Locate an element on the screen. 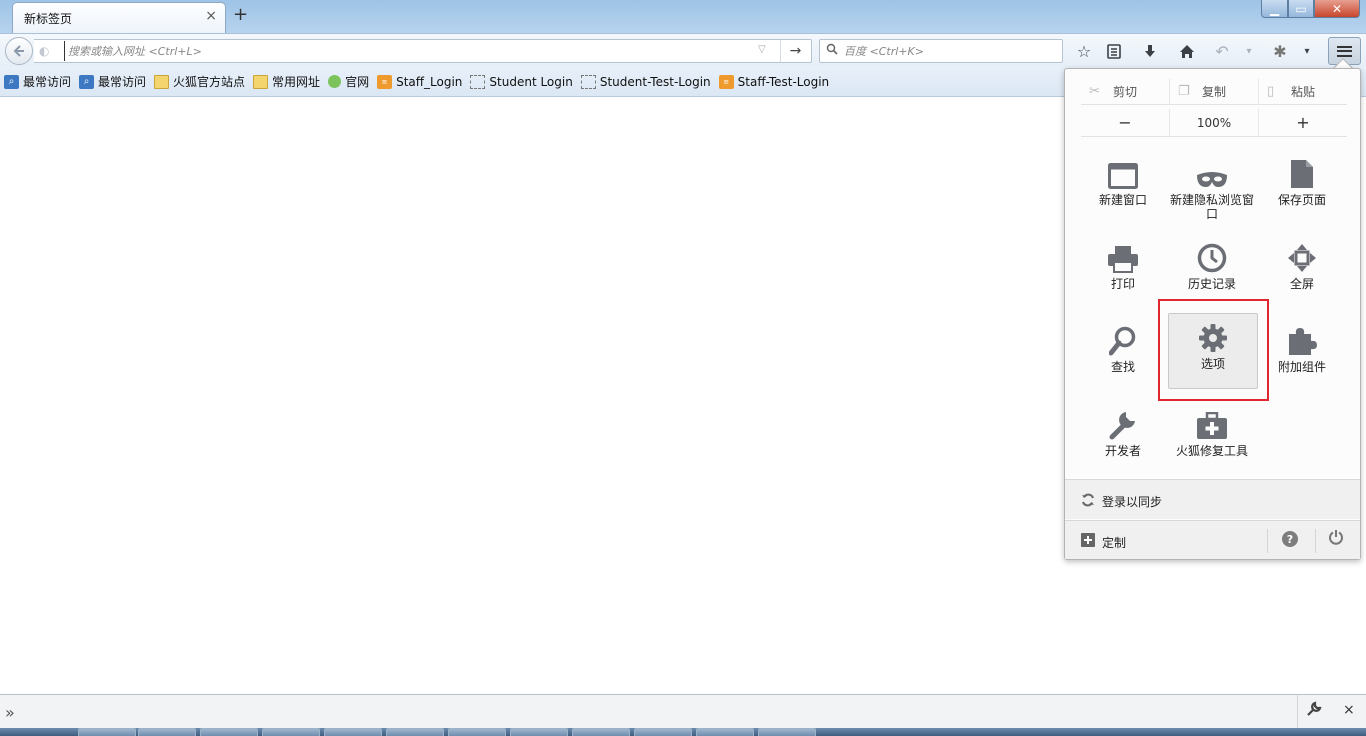 The height and width of the screenshot is (736, 1366). bookmark-item: Student Login is located at coordinates (521, 82).